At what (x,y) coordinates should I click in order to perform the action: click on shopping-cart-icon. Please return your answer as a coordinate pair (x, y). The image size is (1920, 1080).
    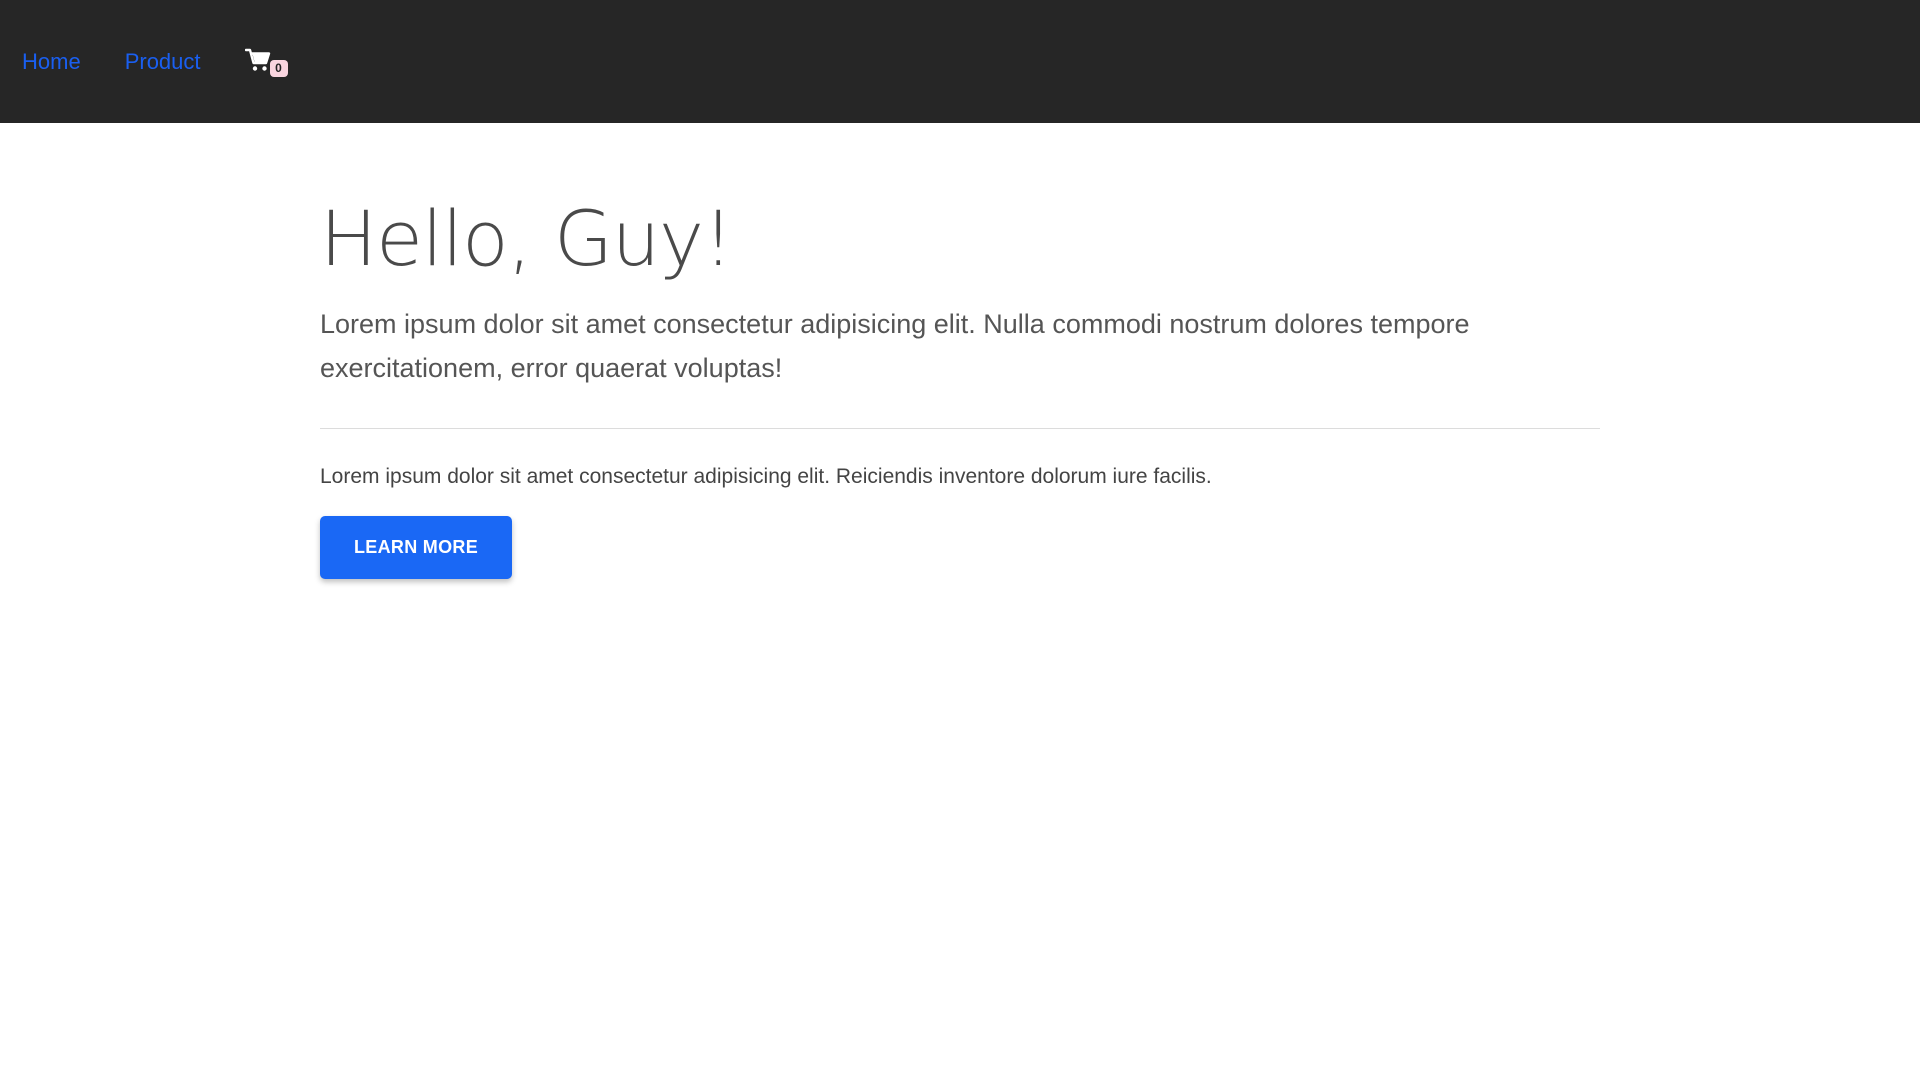
    Looking at the image, I should click on (257, 60).